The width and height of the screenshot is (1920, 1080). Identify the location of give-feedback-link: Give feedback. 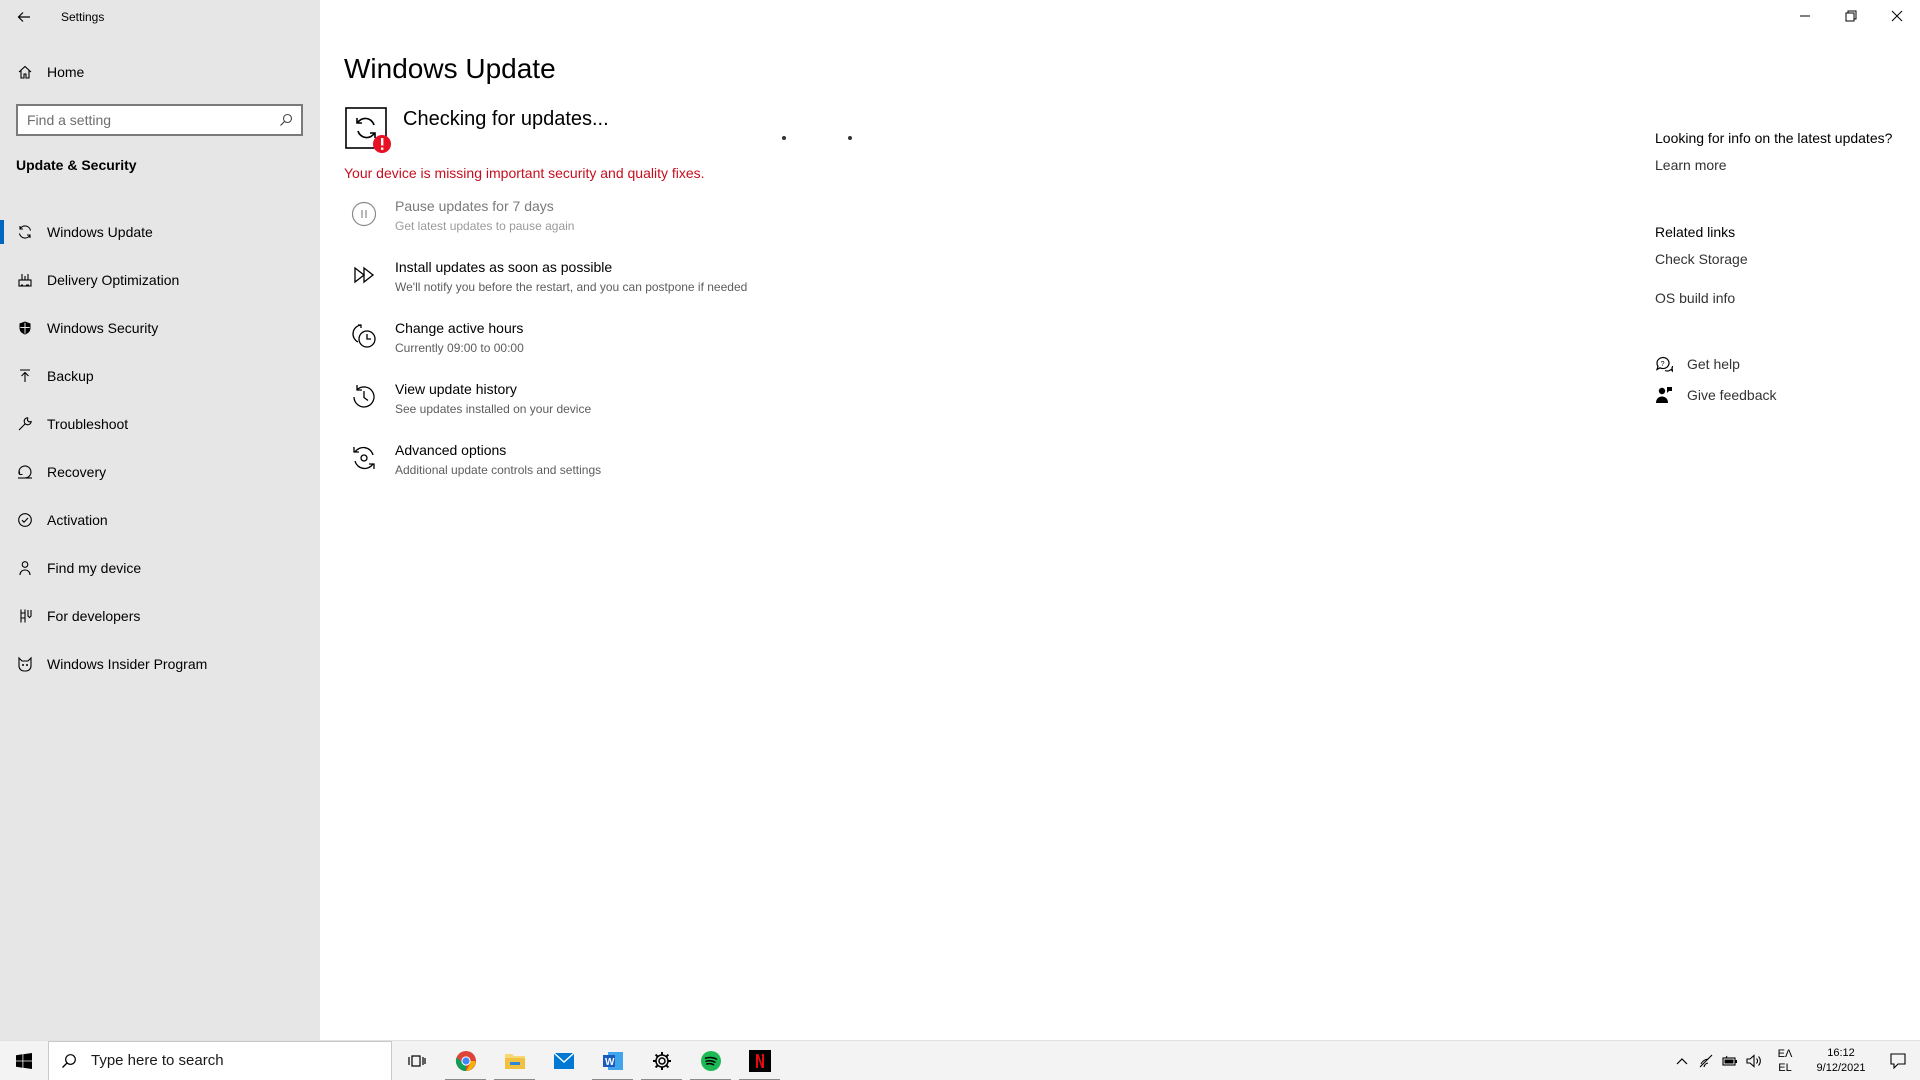
(1716, 395).